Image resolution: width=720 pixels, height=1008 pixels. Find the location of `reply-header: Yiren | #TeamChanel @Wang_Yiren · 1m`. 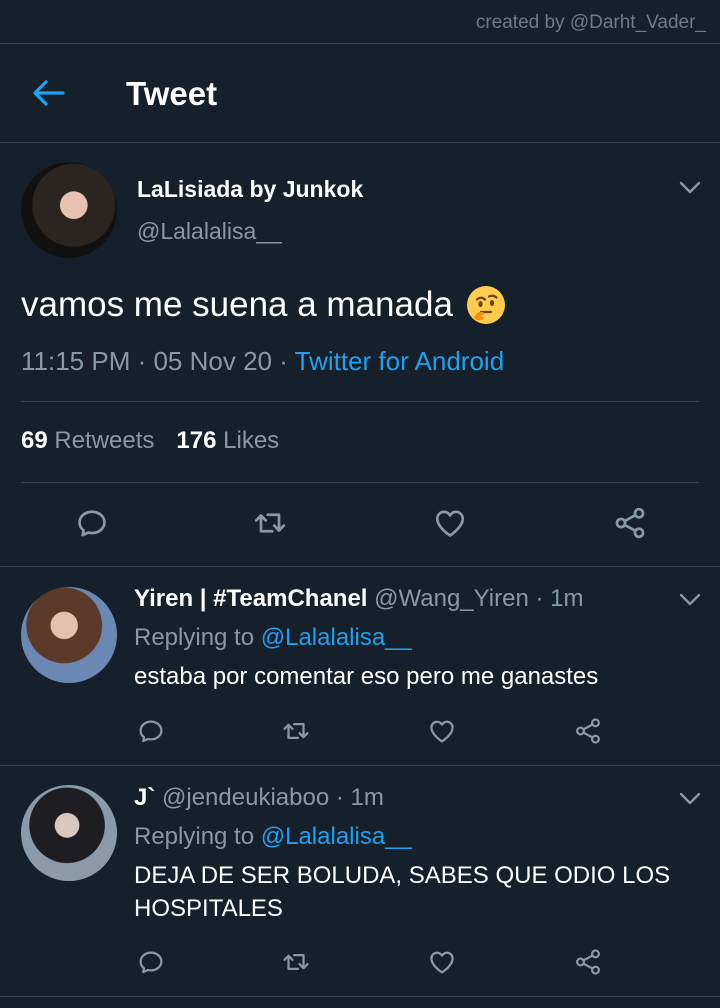

reply-header: Yiren | #TeamChanel @Wang_Yiren · 1m is located at coordinates (358, 599).